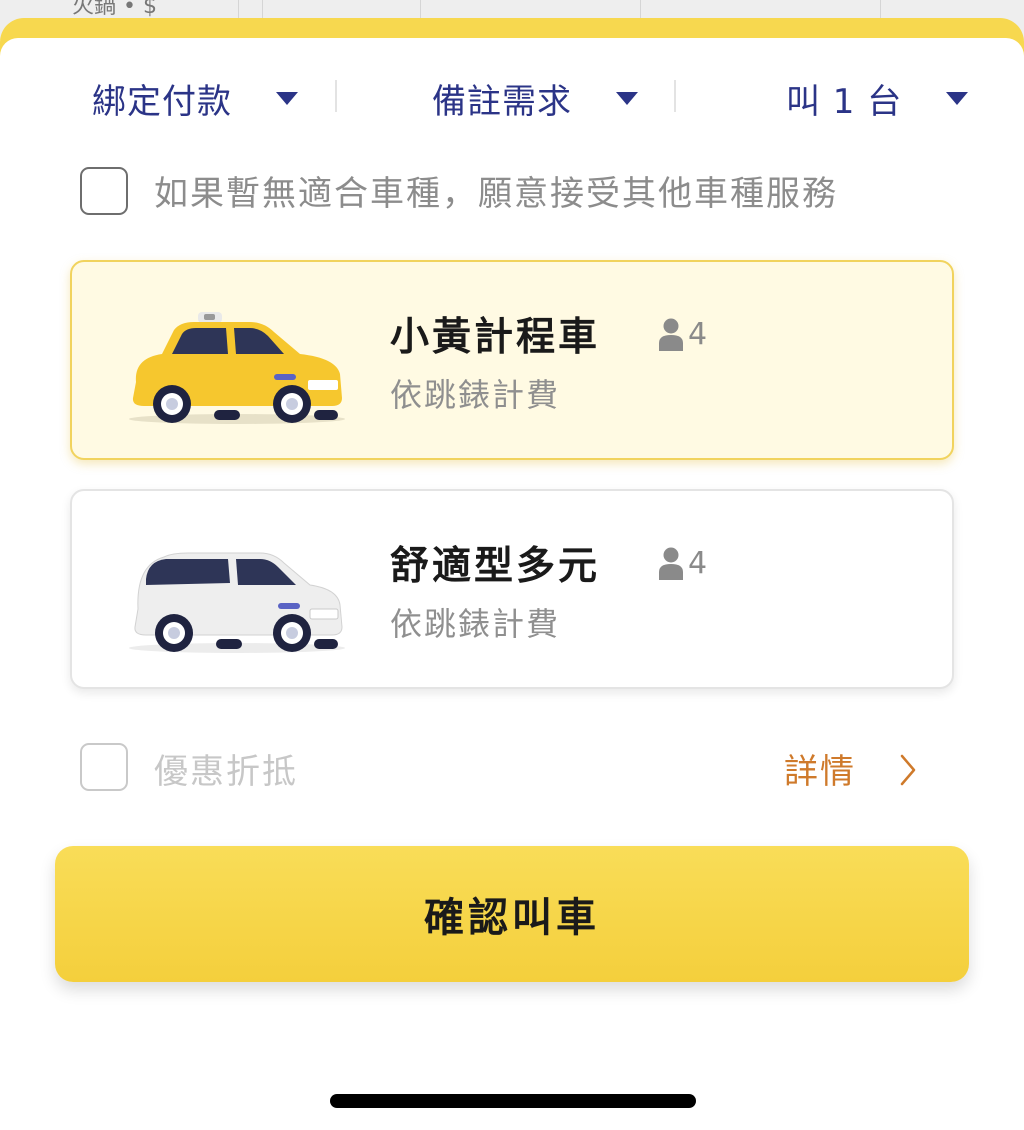 The height and width of the screenshot is (1130, 1024). I want to click on options-row: 綁定付款 備註需求 叫 1 台, so click(512, 98).